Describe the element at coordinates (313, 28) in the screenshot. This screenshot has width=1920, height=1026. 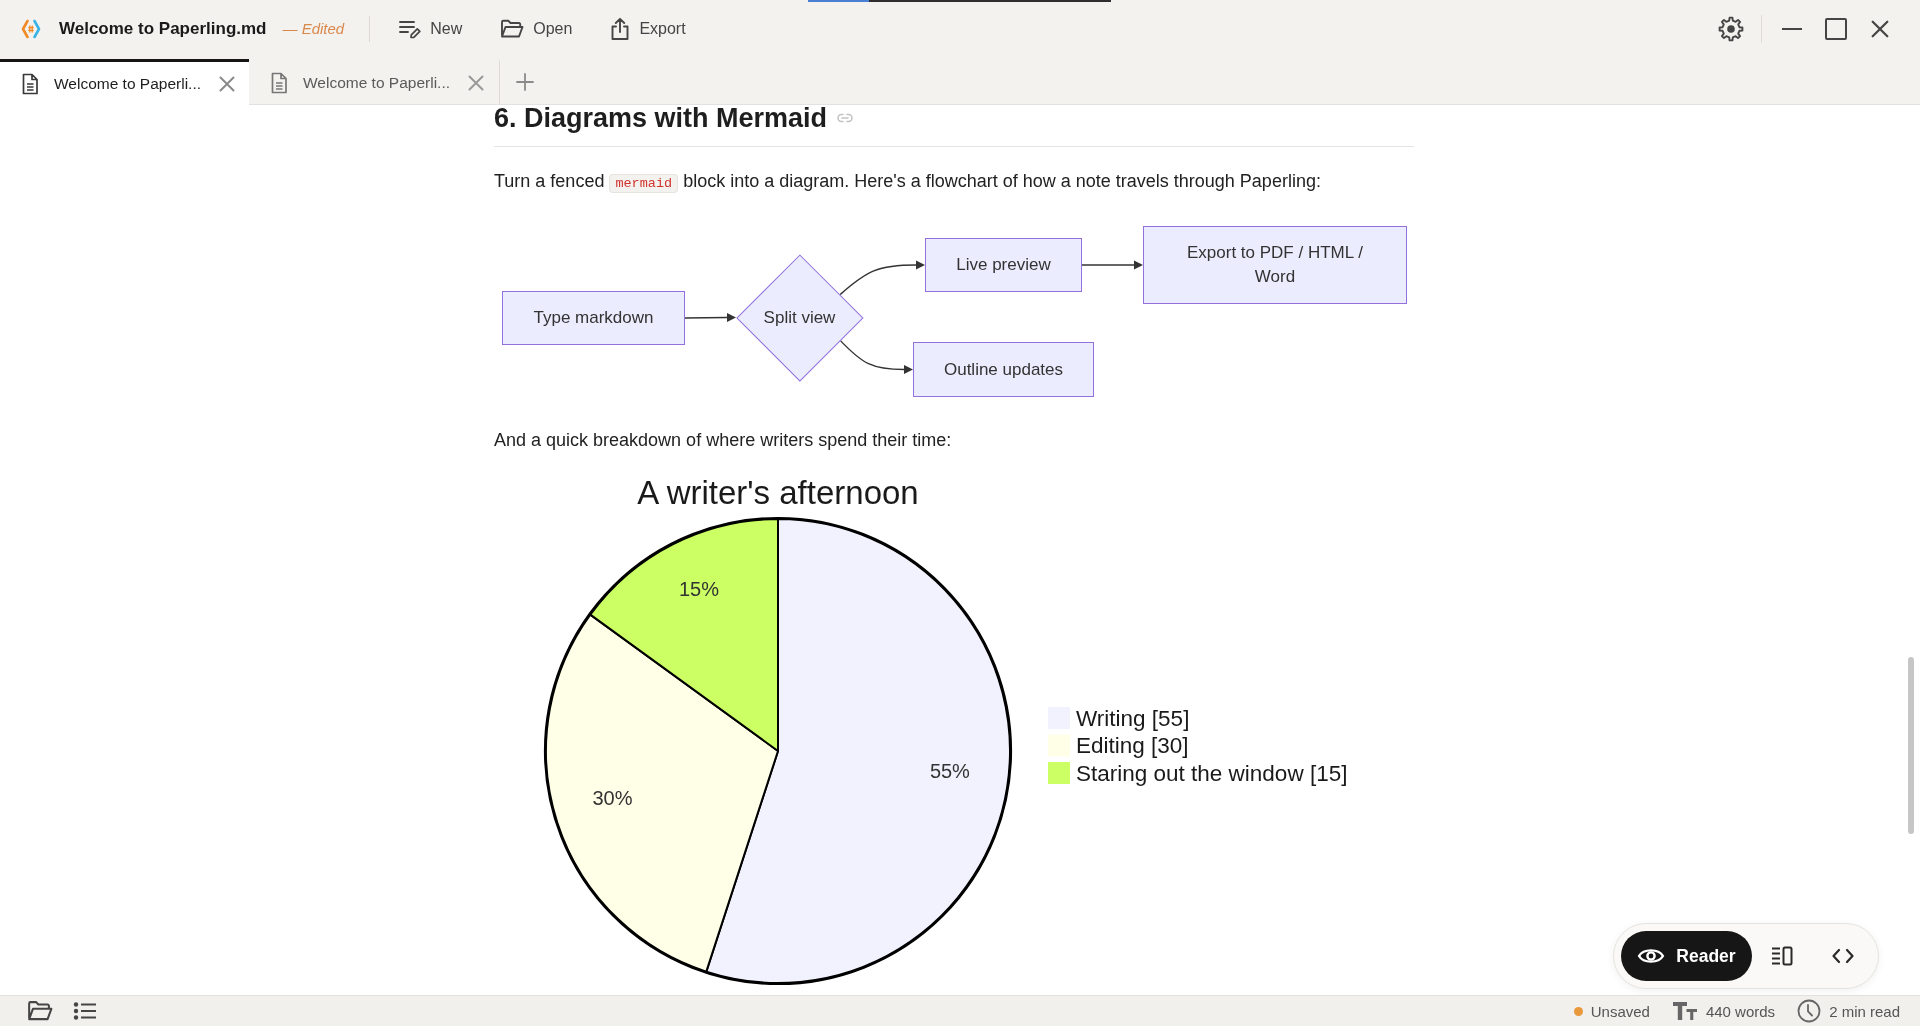
I see `edited-label: — Edited` at that location.